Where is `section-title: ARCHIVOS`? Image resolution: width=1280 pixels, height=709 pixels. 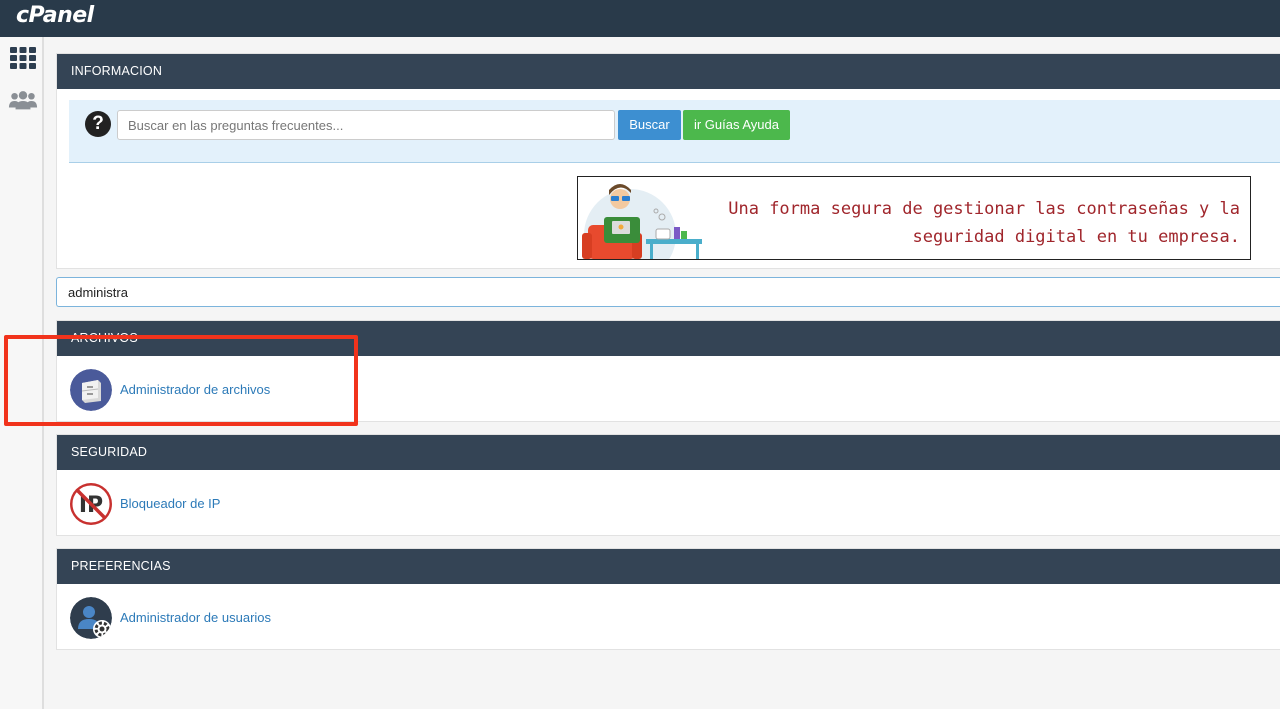
section-title: ARCHIVOS is located at coordinates (668, 338).